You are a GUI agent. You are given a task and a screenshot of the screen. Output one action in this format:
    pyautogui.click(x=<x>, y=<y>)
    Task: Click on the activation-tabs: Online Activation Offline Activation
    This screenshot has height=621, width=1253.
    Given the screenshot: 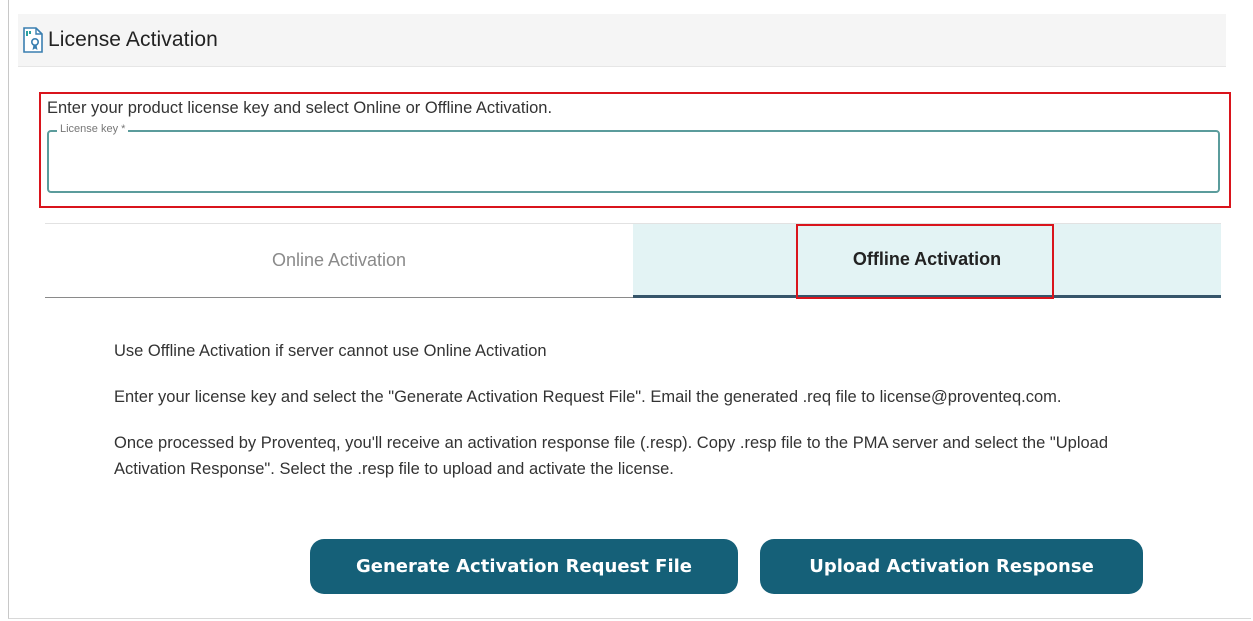 What is the action you would take?
    pyautogui.click(x=633, y=260)
    